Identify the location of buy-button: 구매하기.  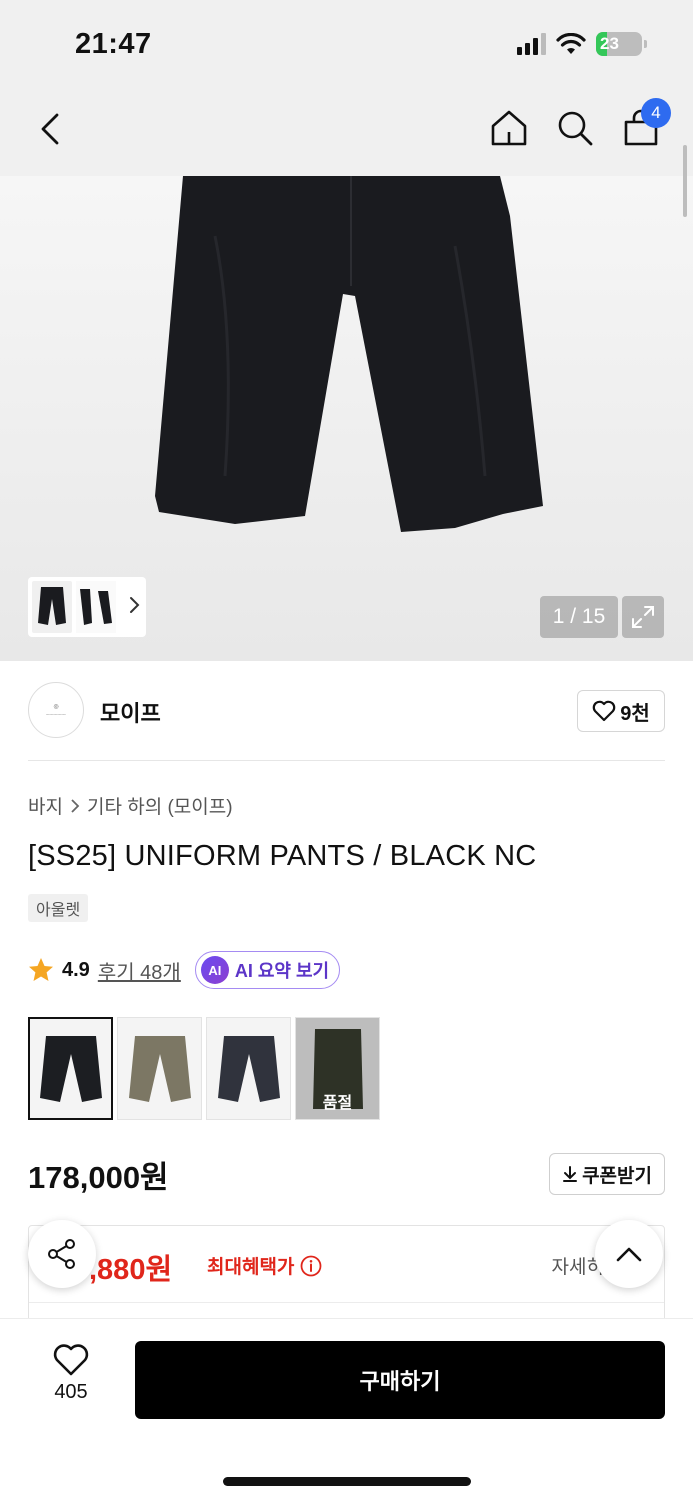
(400, 1380).